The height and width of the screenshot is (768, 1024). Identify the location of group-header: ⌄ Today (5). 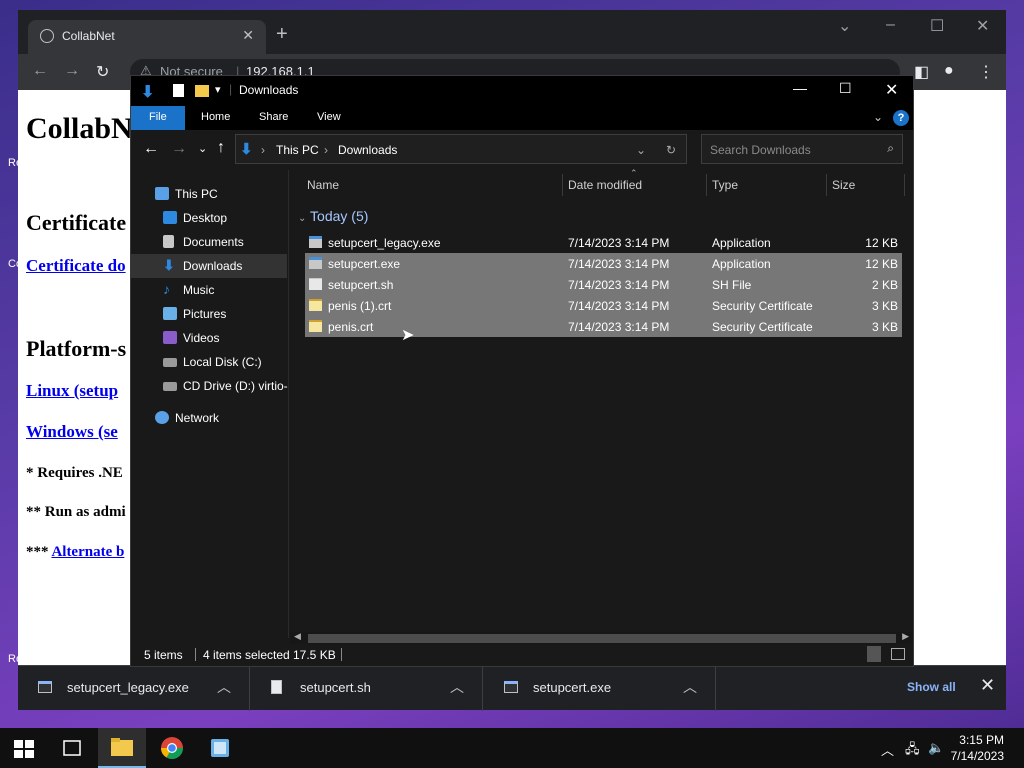
(333, 216).